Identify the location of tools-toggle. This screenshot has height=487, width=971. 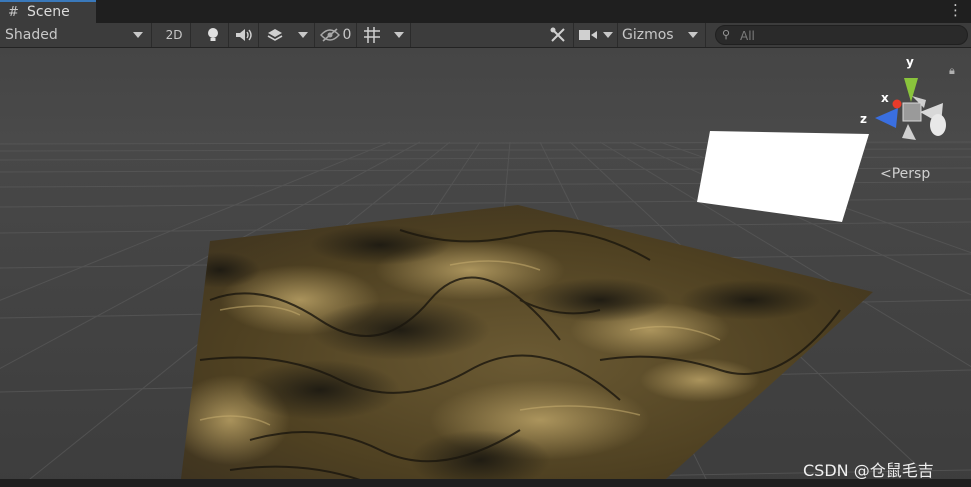
(558, 35).